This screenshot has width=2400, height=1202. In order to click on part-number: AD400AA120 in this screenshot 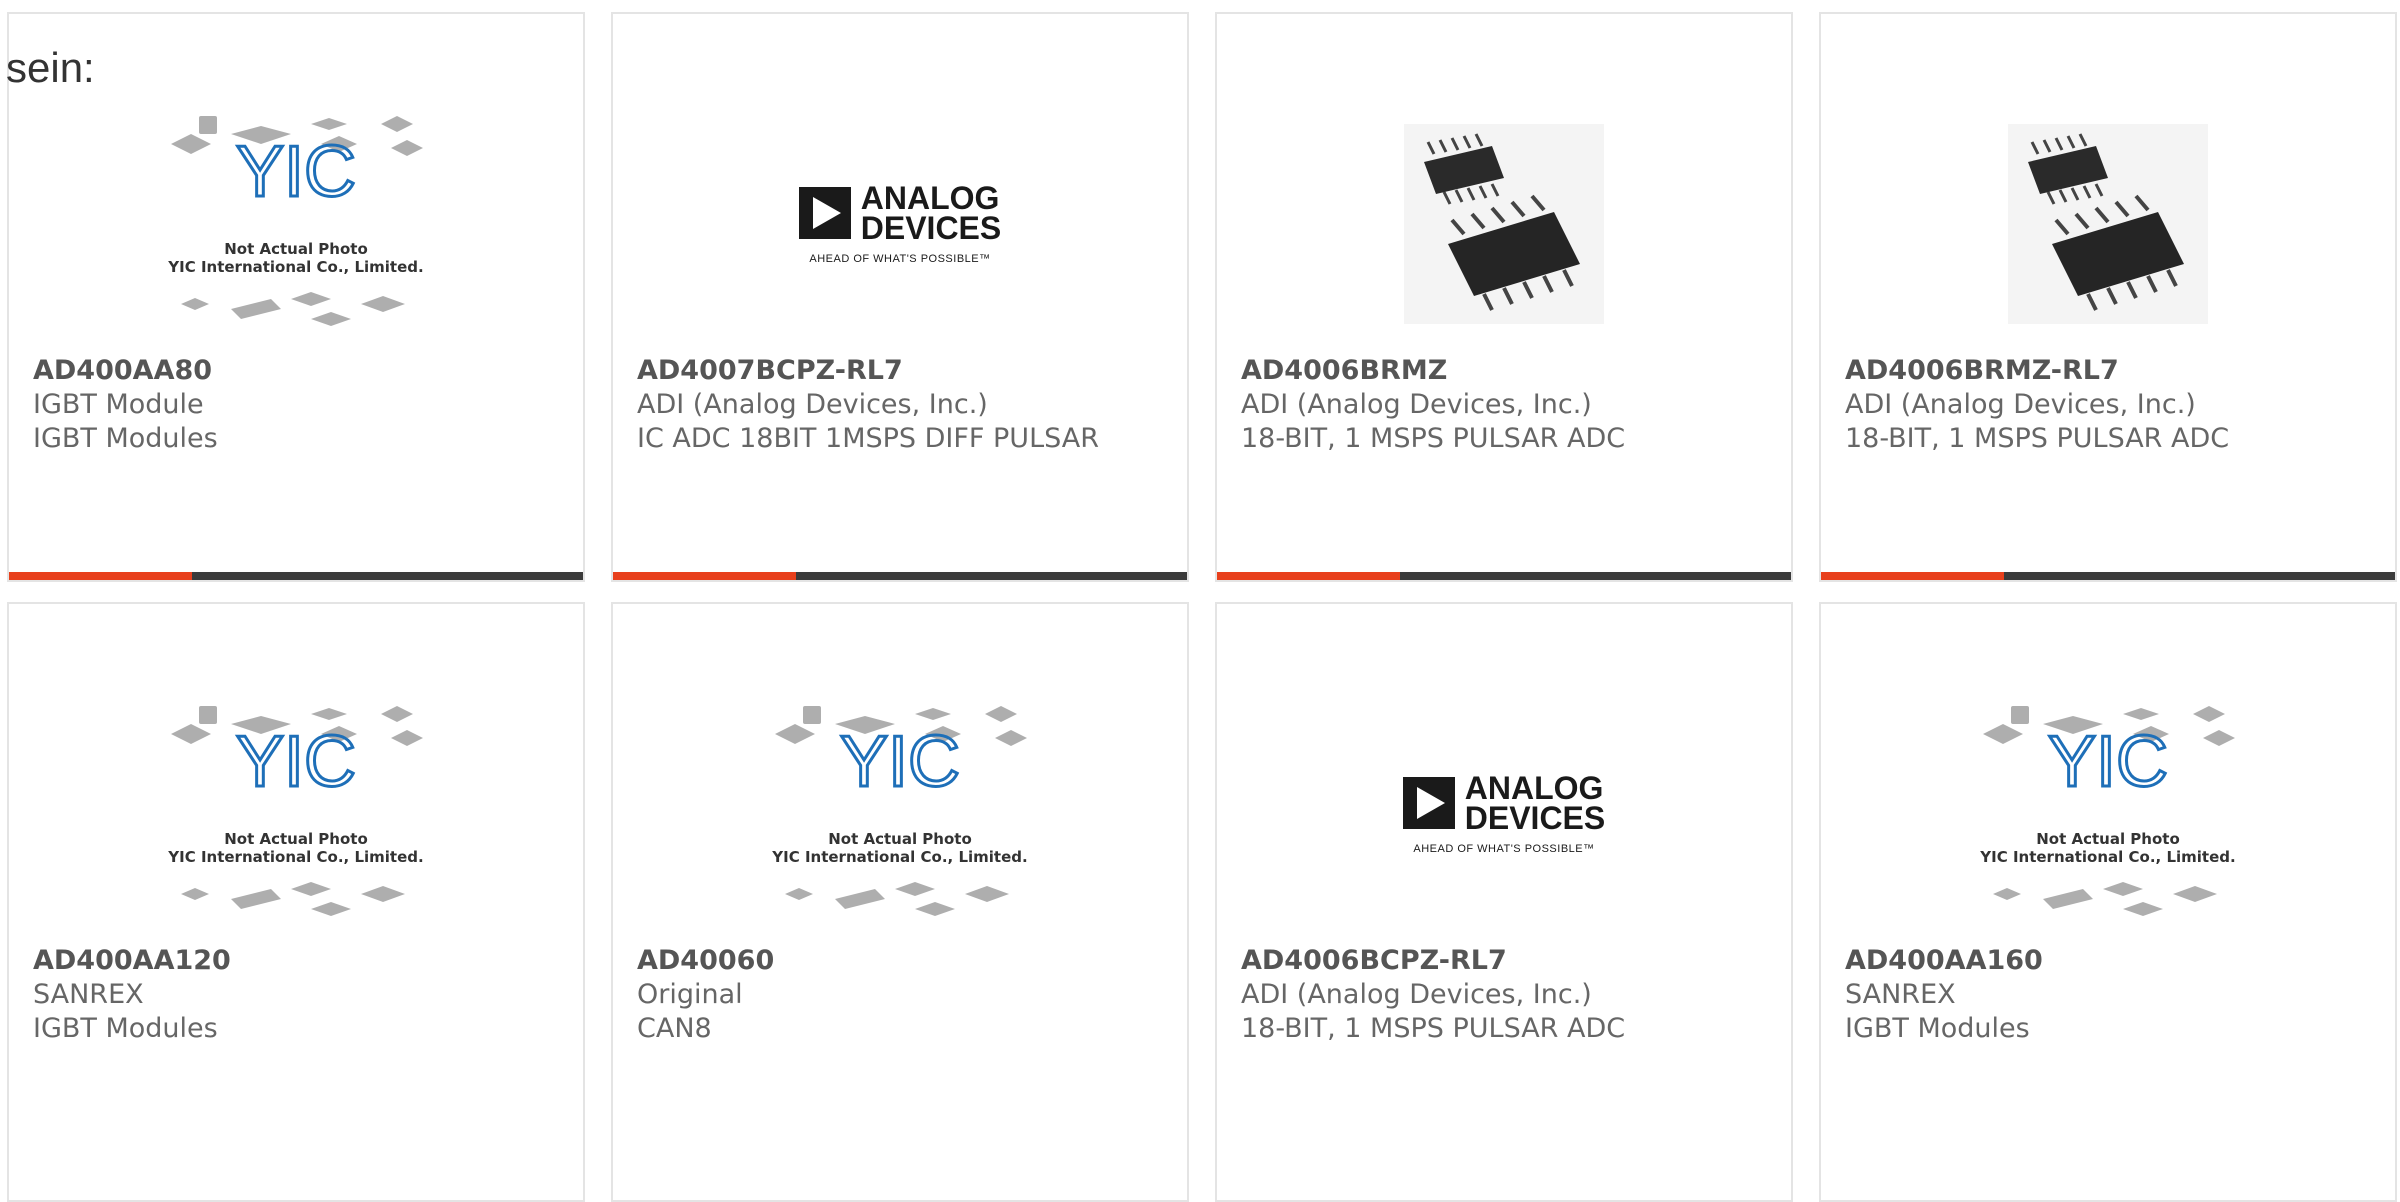, I will do `click(296, 961)`.